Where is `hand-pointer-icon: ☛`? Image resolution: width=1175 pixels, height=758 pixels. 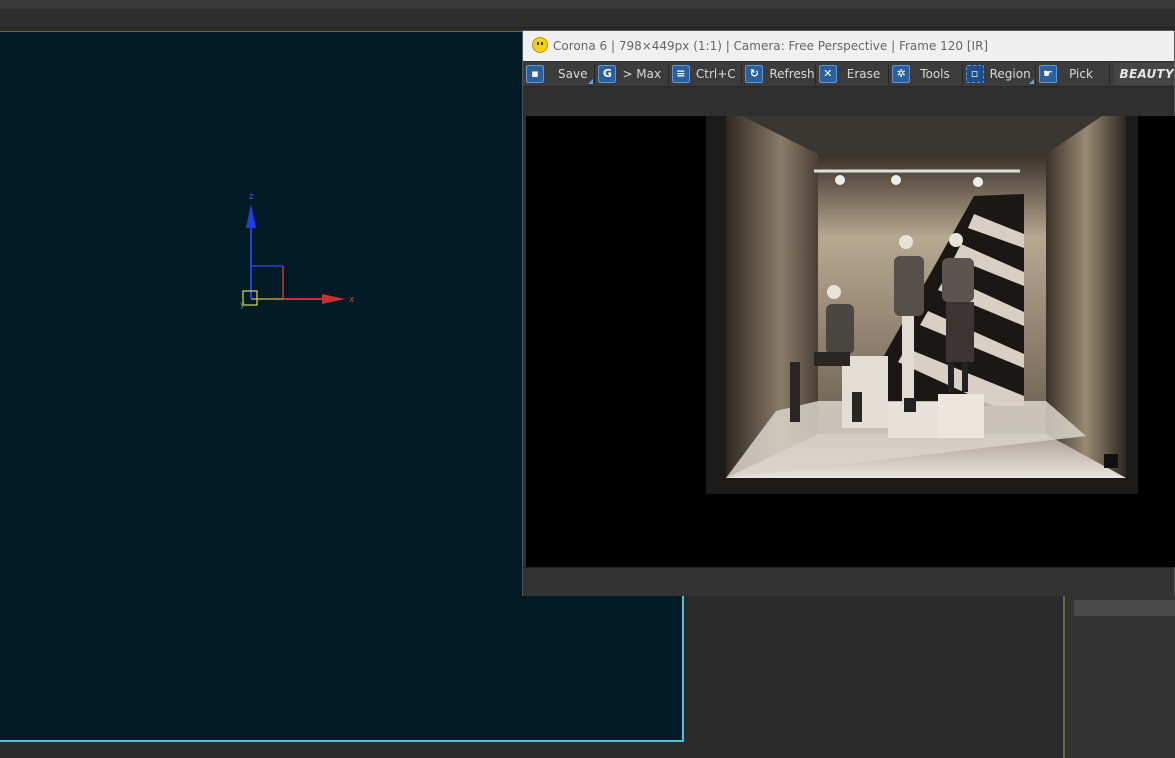
hand-pointer-icon: ☛ is located at coordinates (1048, 74).